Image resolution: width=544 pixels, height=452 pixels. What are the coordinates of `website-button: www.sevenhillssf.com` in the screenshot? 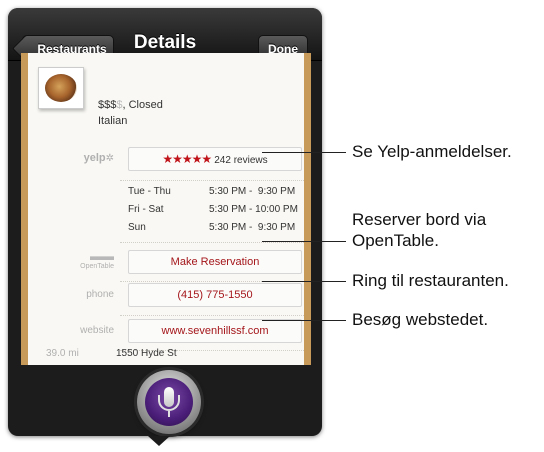 It's located at (215, 331).